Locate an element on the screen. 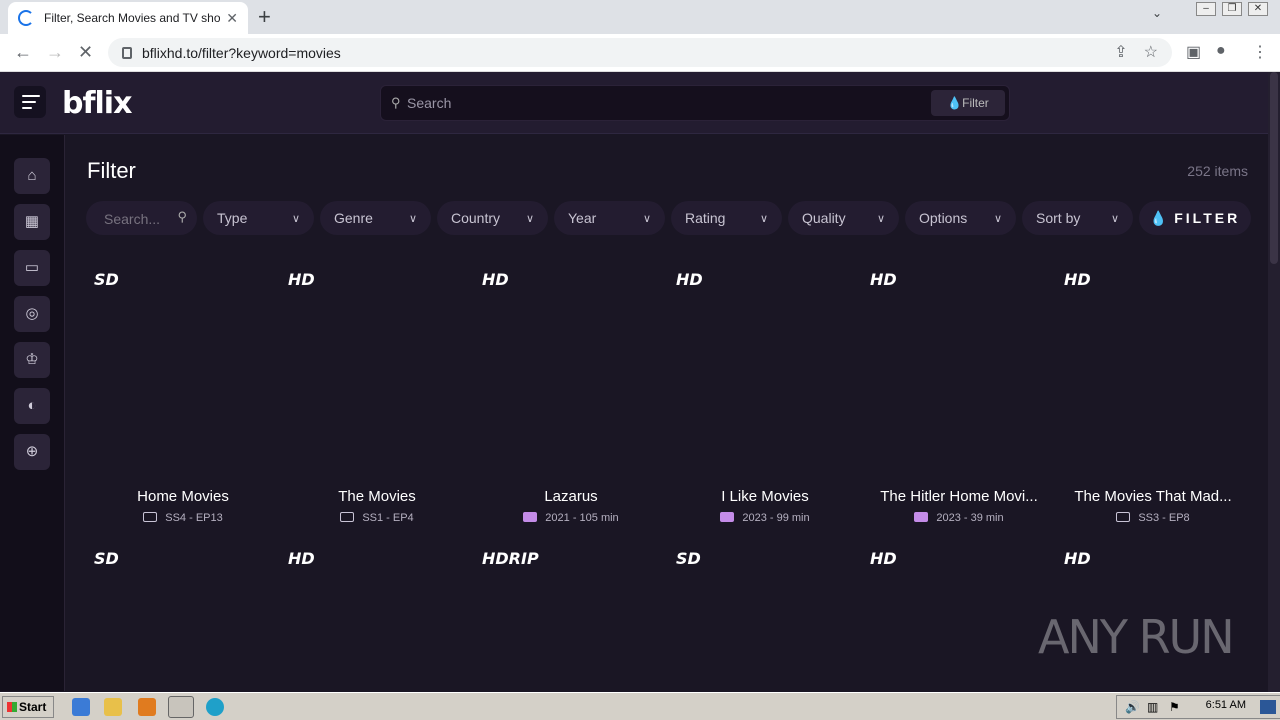  tv-icon: ▭ is located at coordinates (32, 268).